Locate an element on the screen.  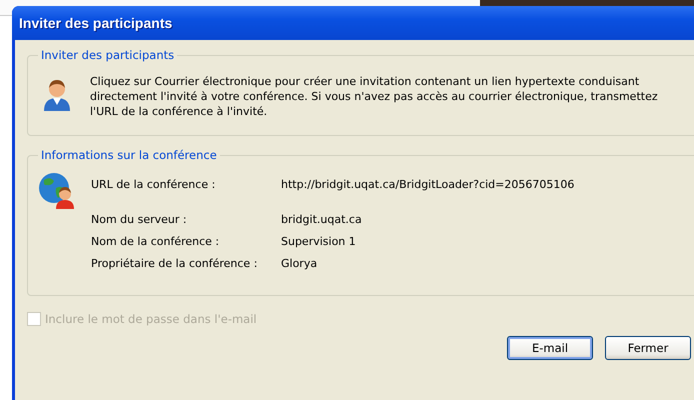
dialog-button: Fermer is located at coordinates (648, 348).